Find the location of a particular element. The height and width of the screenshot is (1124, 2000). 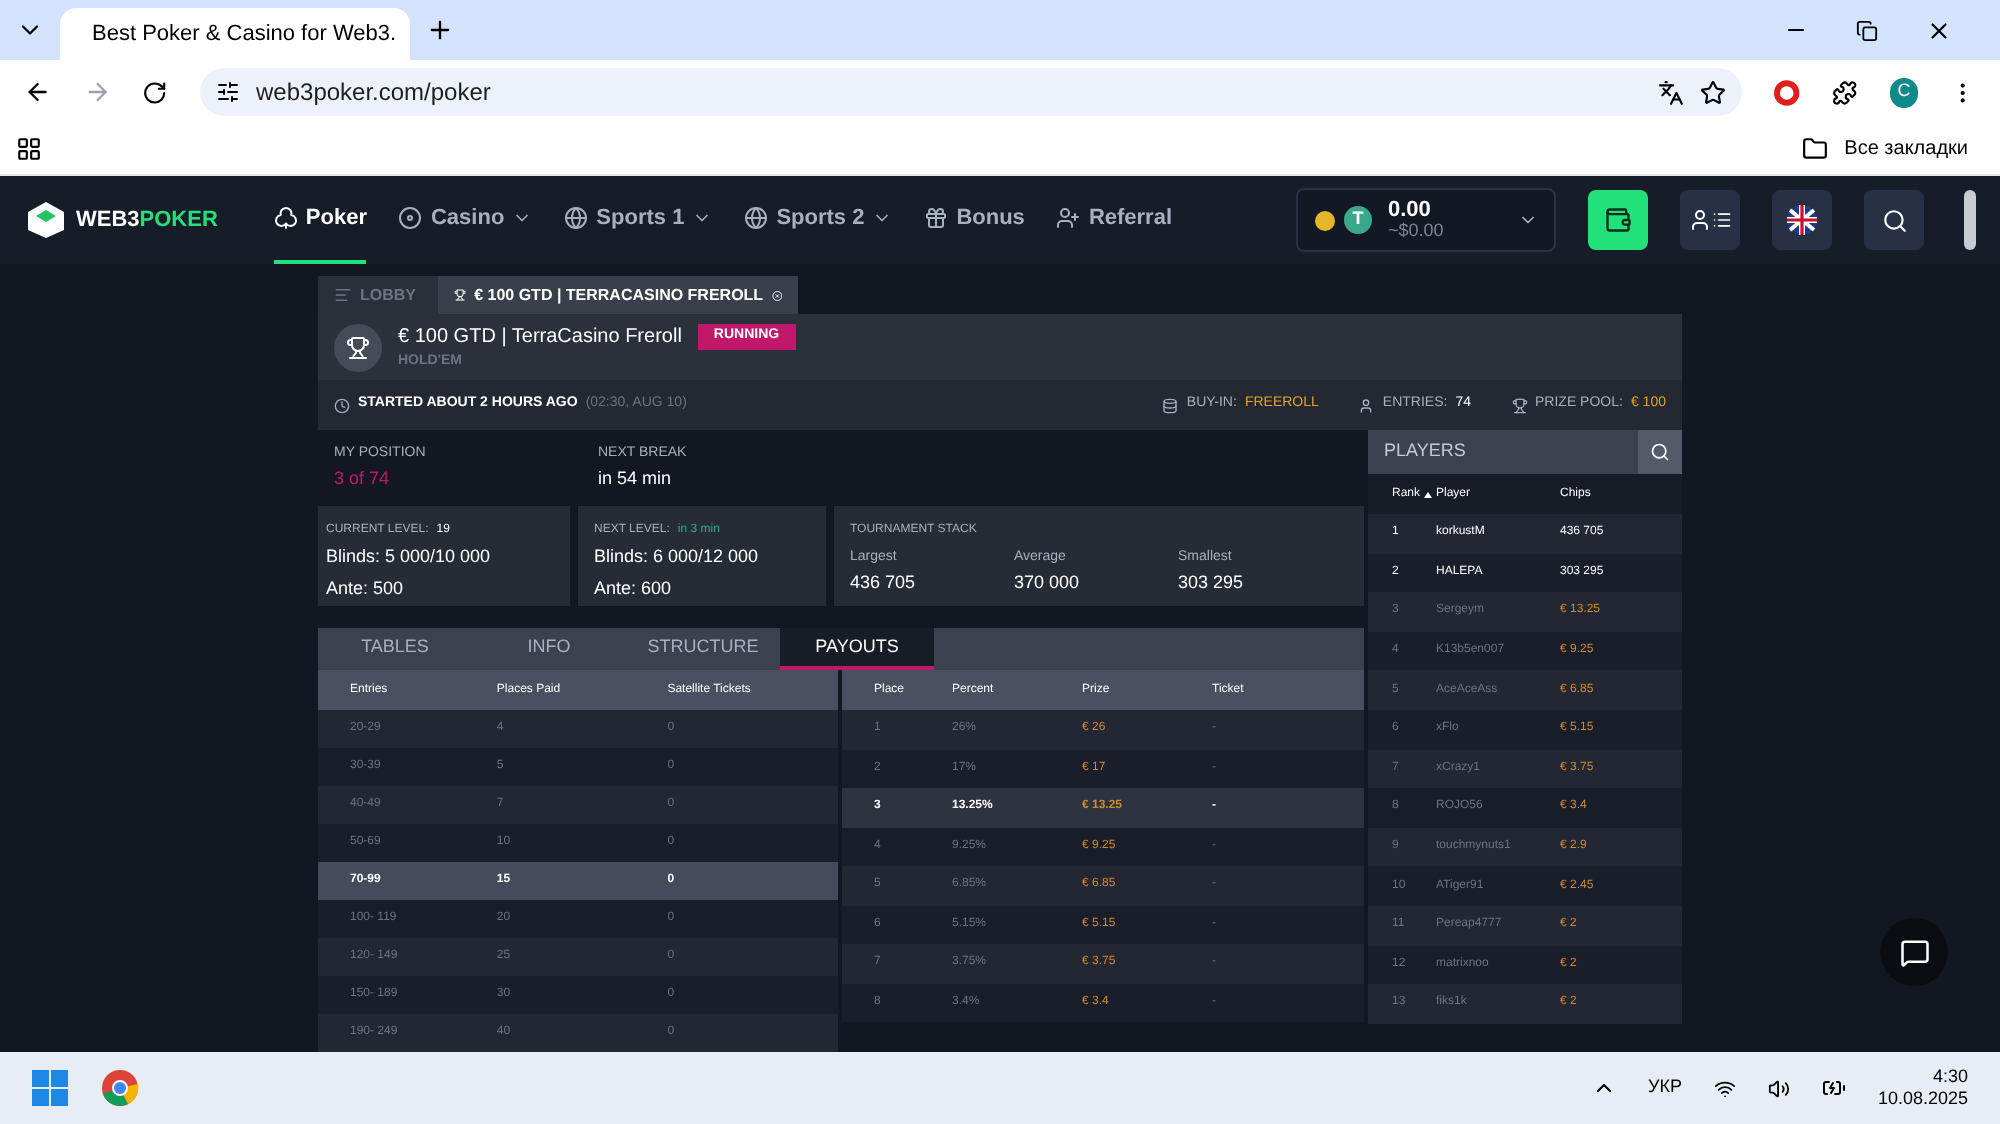

clock-icon is located at coordinates (342, 405).